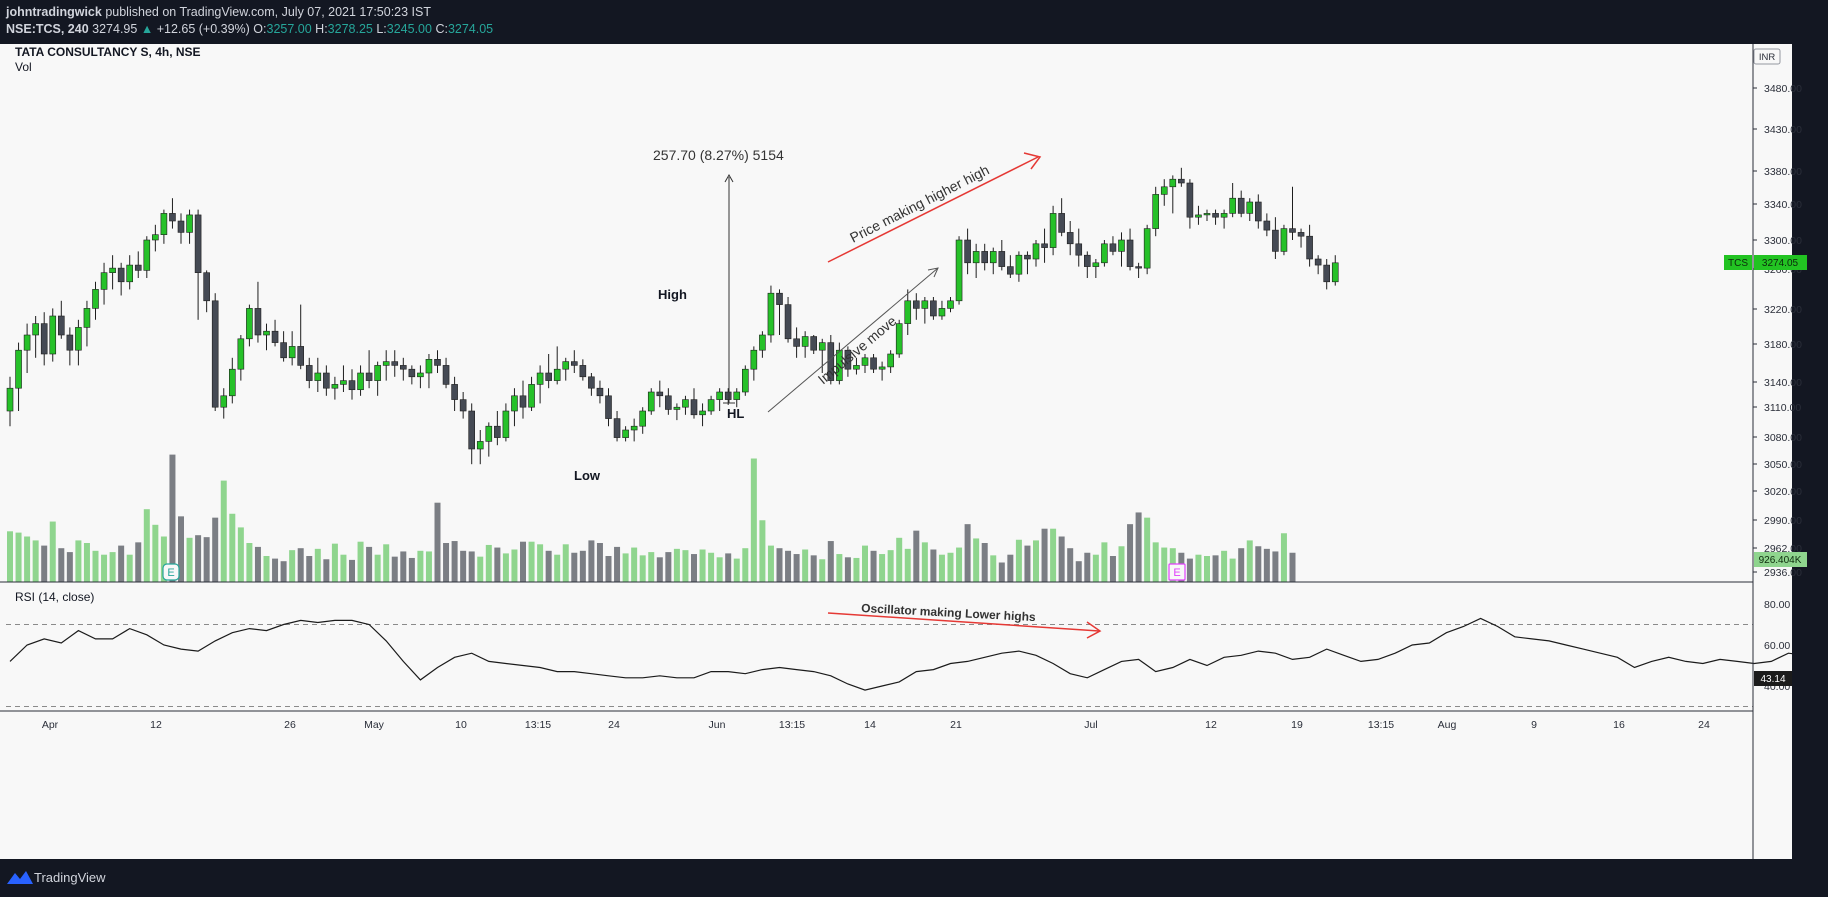 This screenshot has width=1828, height=897. Describe the element at coordinates (718, 155) in the screenshot. I see `measure-label: 257.70 (8.27%) 5154` at that location.